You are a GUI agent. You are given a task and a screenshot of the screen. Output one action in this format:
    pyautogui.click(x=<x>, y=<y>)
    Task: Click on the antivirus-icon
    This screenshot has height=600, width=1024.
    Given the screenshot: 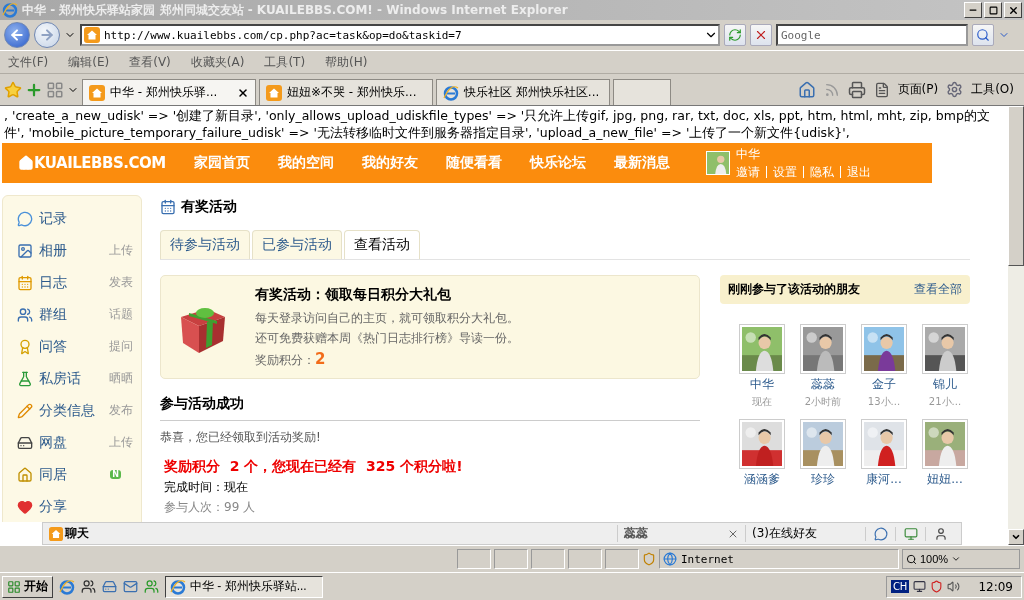 What is the action you would take?
    pyautogui.click(x=937, y=586)
    